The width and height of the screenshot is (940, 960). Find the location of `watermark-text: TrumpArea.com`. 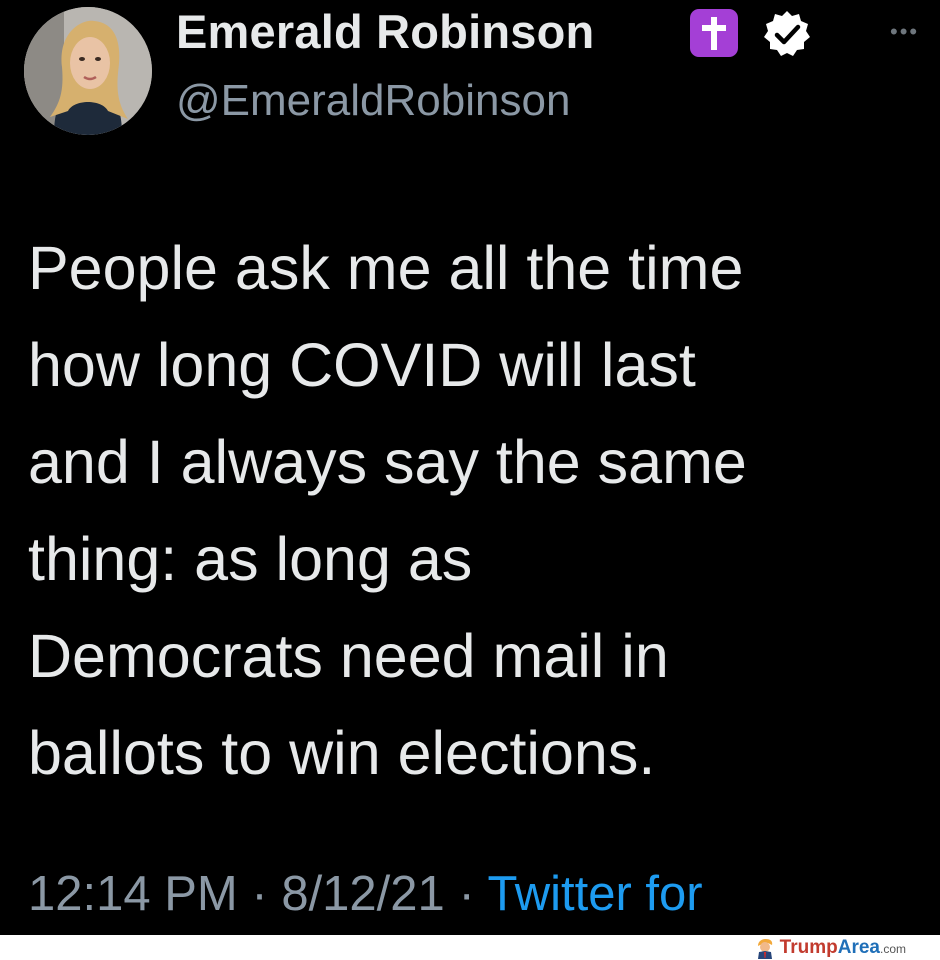

watermark-text: TrumpArea.com is located at coordinates (843, 948).